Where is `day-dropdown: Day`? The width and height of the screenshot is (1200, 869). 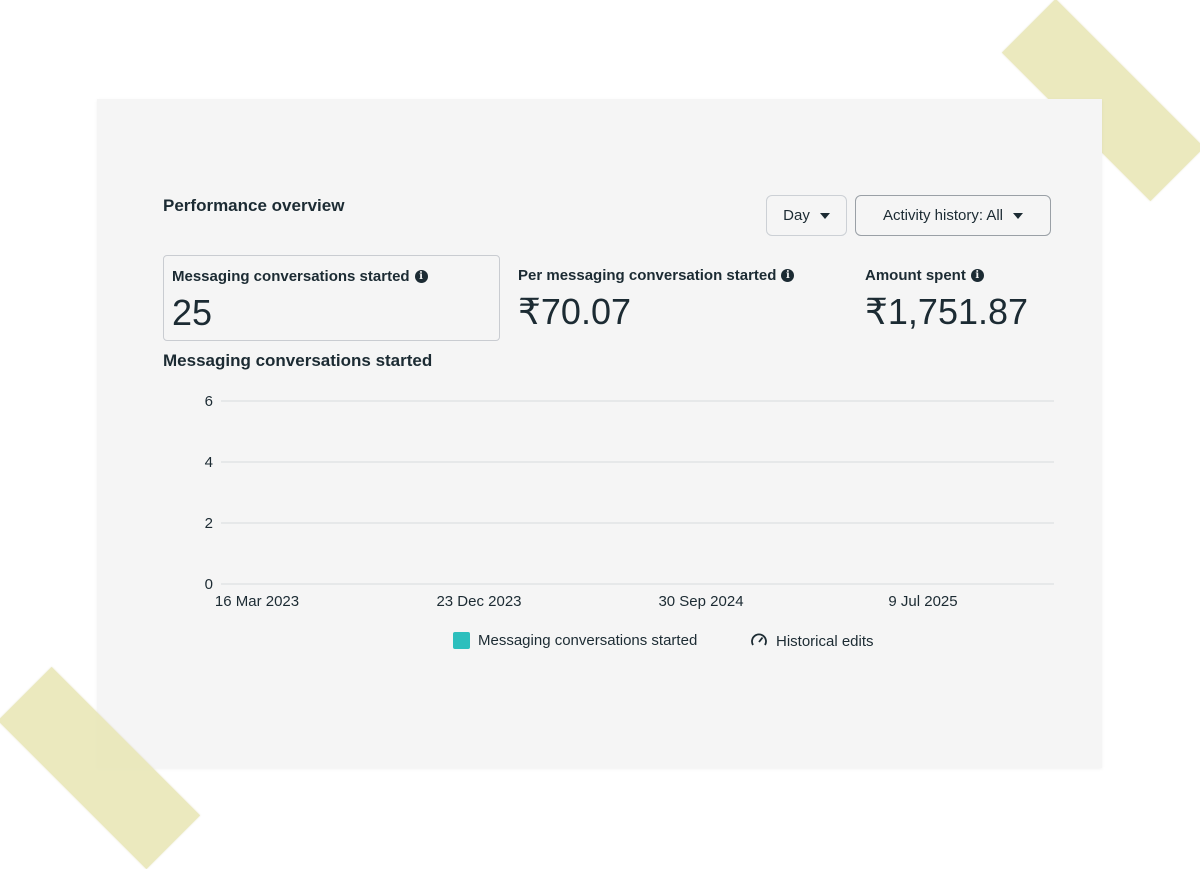
day-dropdown: Day is located at coordinates (806, 215).